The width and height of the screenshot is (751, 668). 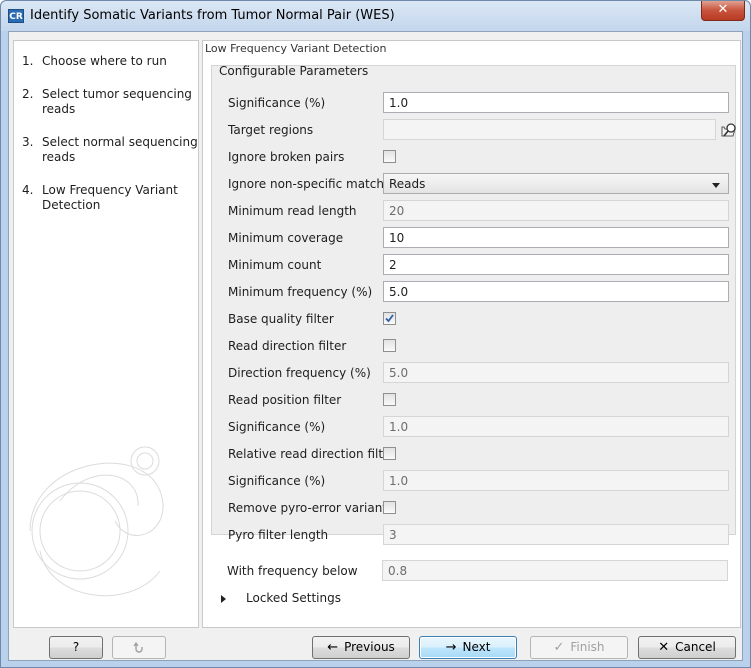 What do you see at coordinates (333, 647) in the screenshot?
I see `arrow-left-icon: ←` at bounding box center [333, 647].